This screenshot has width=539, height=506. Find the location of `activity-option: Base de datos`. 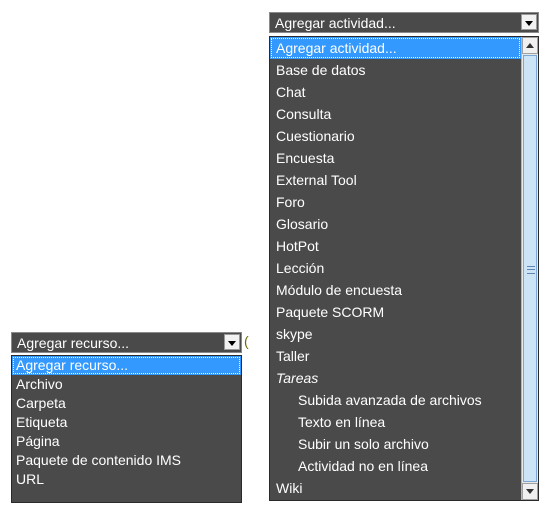

activity-option: Base de datos is located at coordinates (395, 70).